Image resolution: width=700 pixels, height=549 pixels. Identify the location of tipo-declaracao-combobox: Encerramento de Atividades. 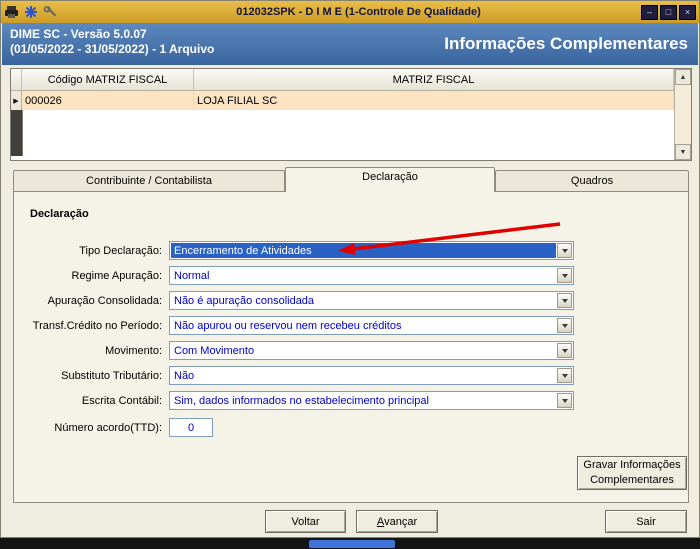
(371, 250).